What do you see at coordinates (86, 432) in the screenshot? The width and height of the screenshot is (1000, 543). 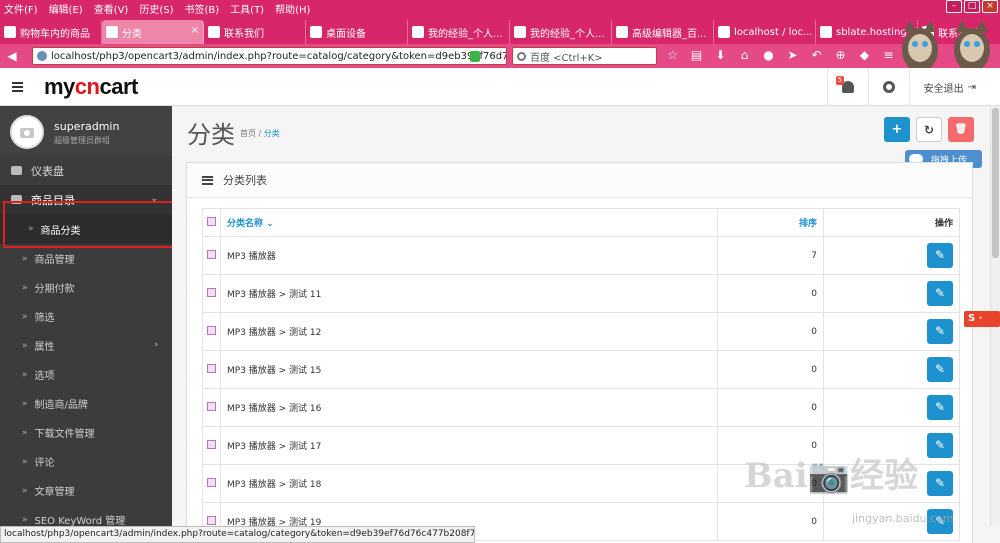 I see `sidebar-item: » 下载文件管理` at bounding box center [86, 432].